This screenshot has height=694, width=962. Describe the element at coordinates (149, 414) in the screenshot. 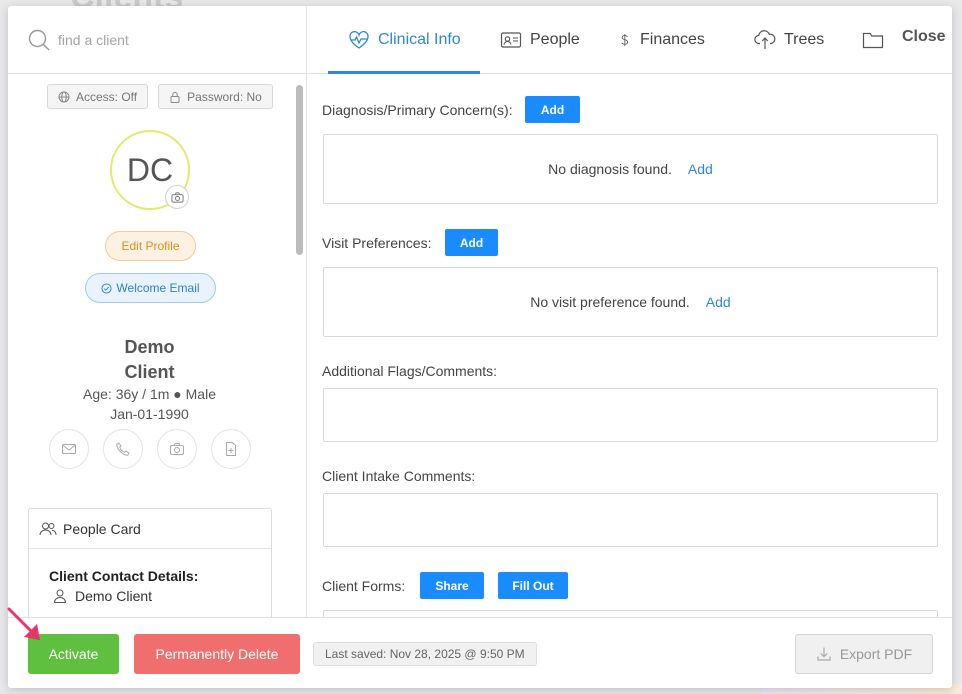

I see `client-dob: Jan-01-1990` at that location.